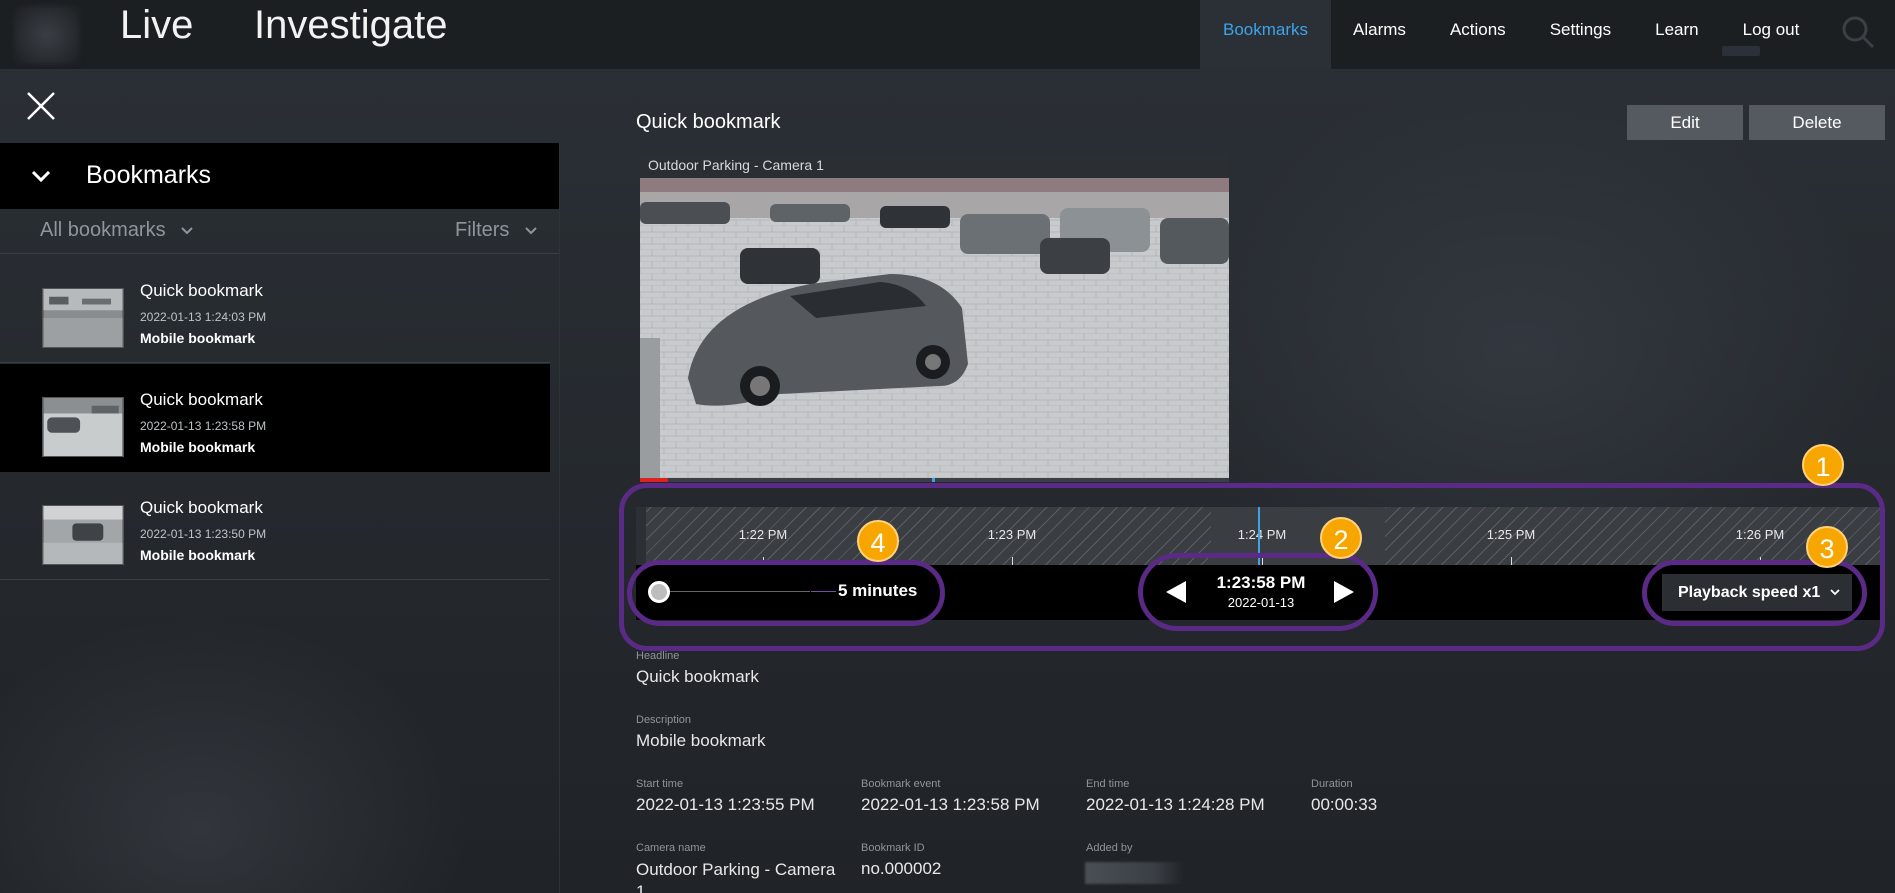 This screenshot has height=893, width=1895. What do you see at coordinates (1827, 547) in the screenshot?
I see `annotation-badge: 3` at bounding box center [1827, 547].